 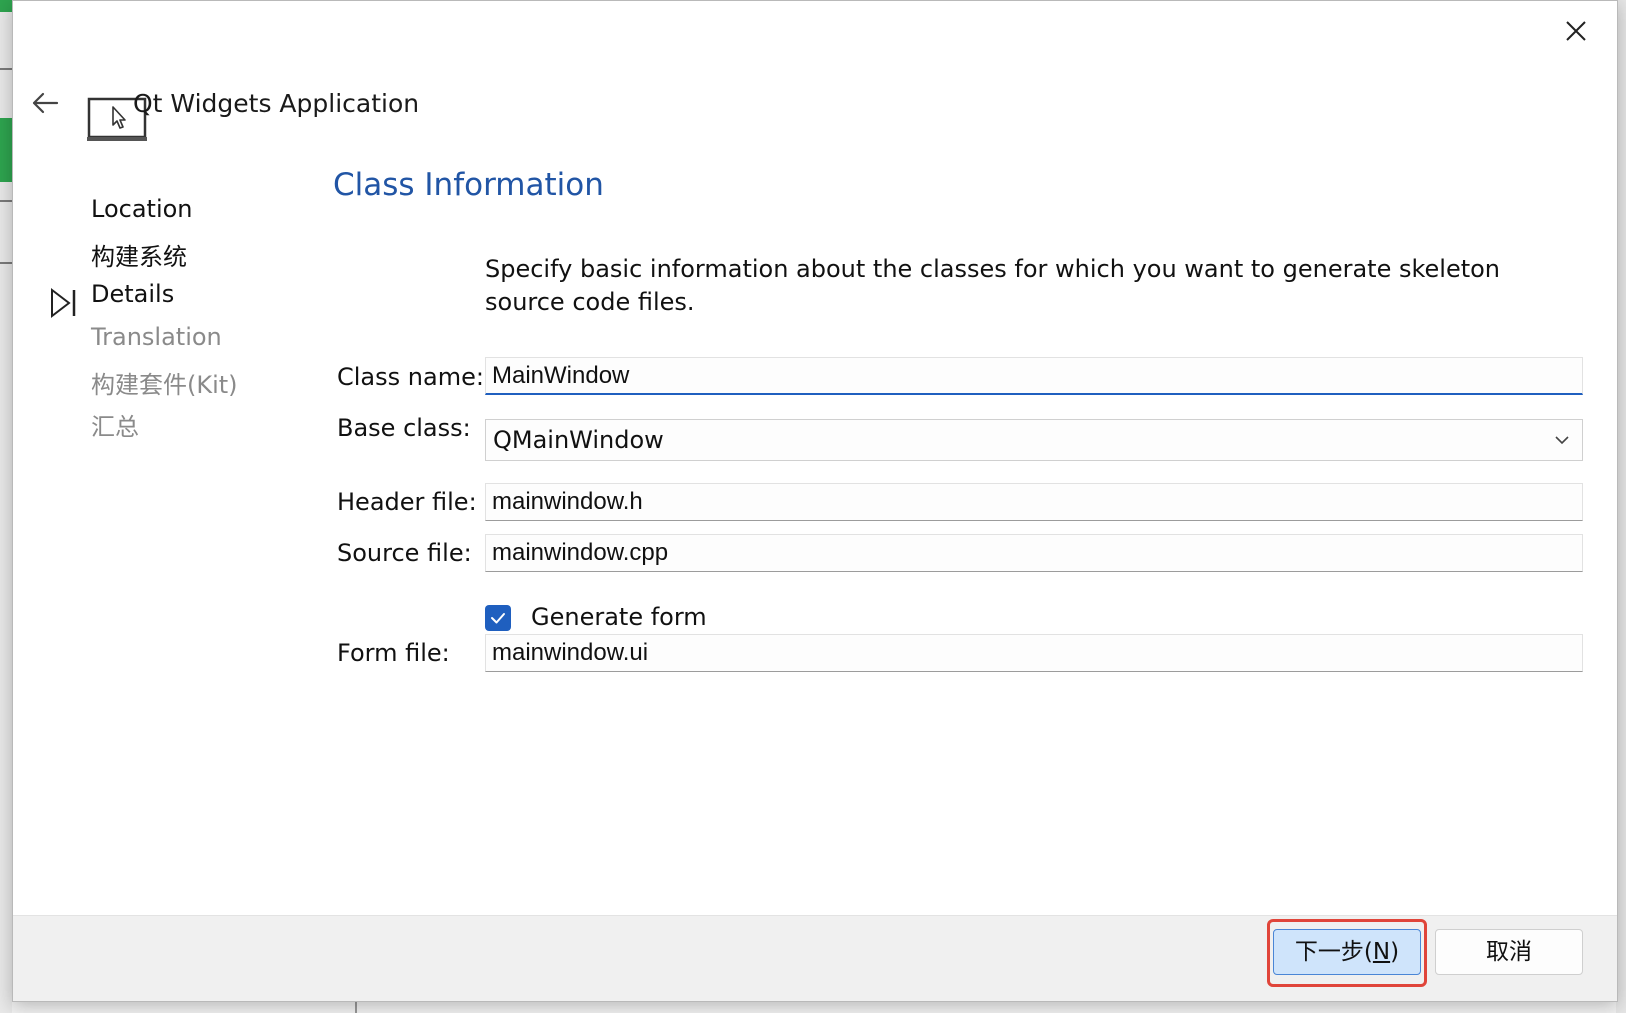 What do you see at coordinates (115, 427) in the screenshot?
I see `nav-step-summary: 汇总` at bounding box center [115, 427].